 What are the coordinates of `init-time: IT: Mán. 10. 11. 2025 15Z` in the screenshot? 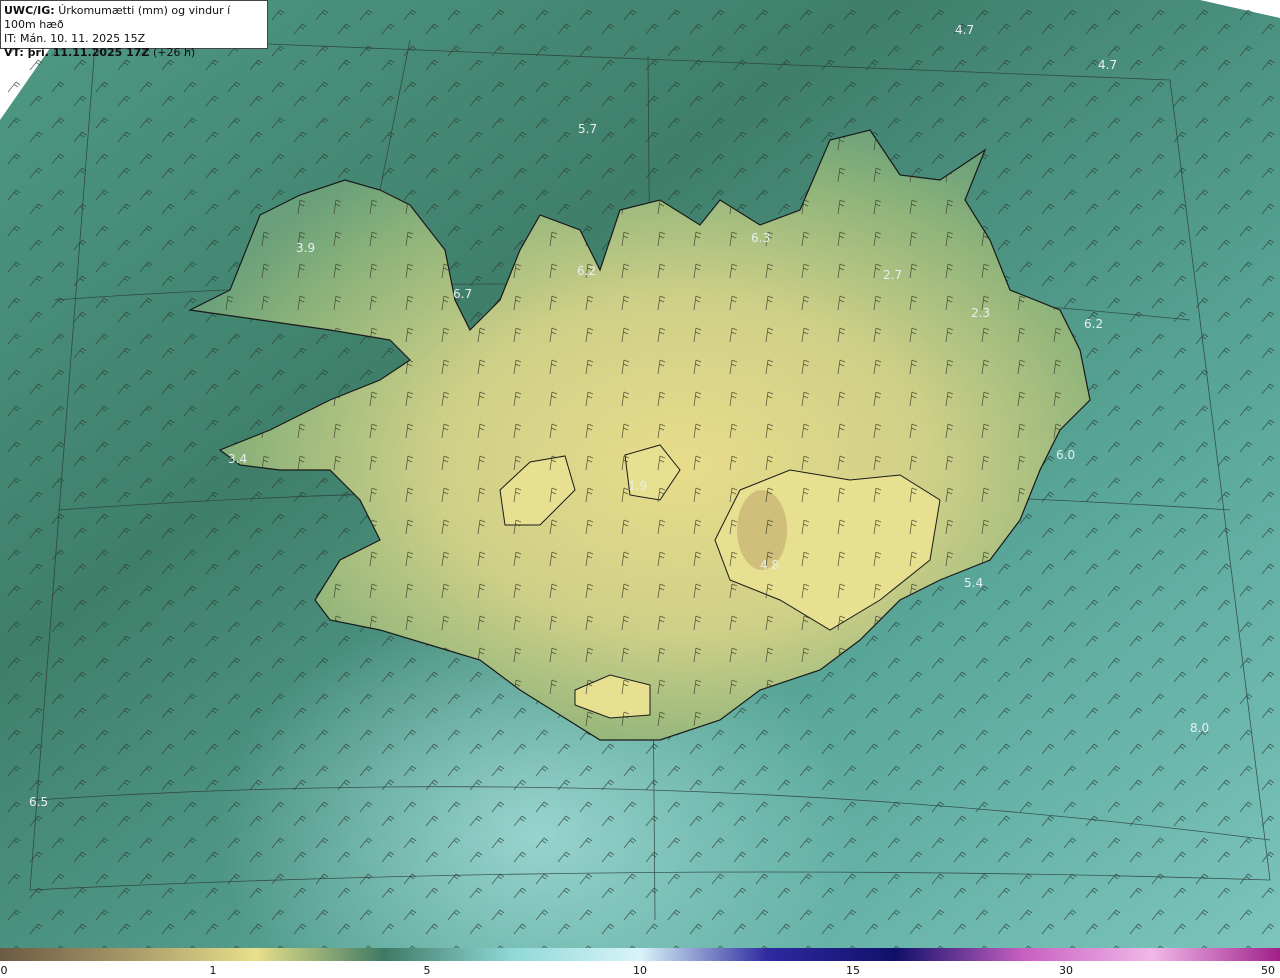 It's located at (75, 38).